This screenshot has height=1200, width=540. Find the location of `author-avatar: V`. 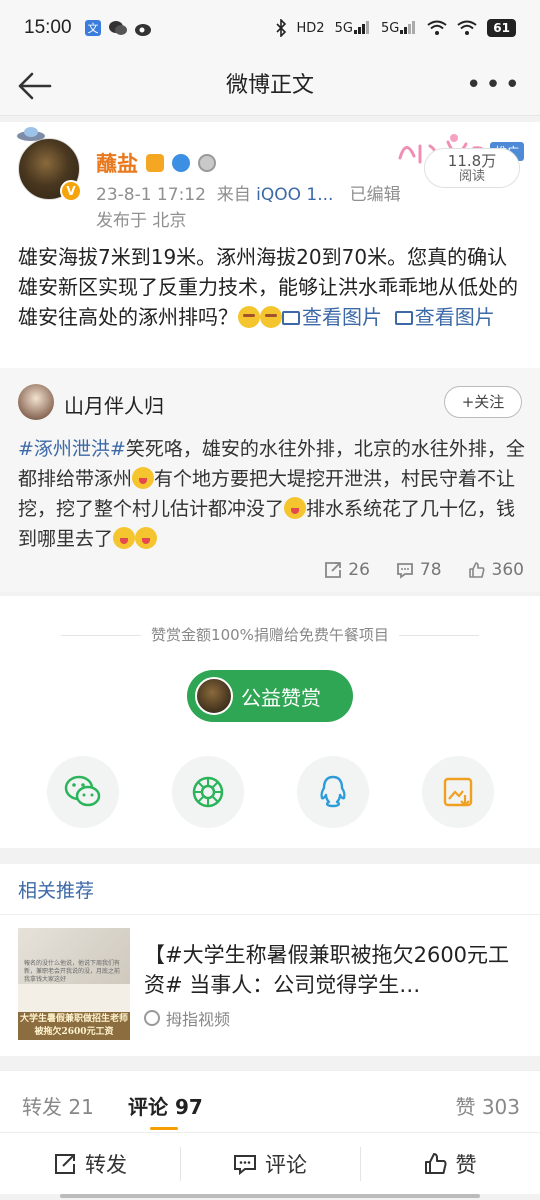

author-avatar: V is located at coordinates (49, 164).